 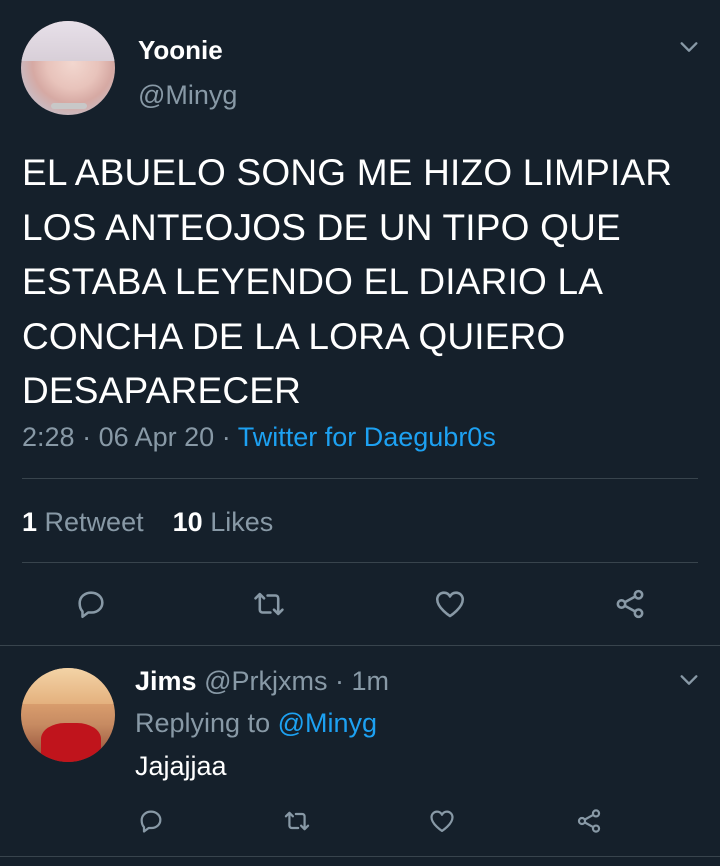 What do you see at coordinates (30, 522) in the screenshot?
I see `retweet-count: 1` at bounding box center [30, 522].